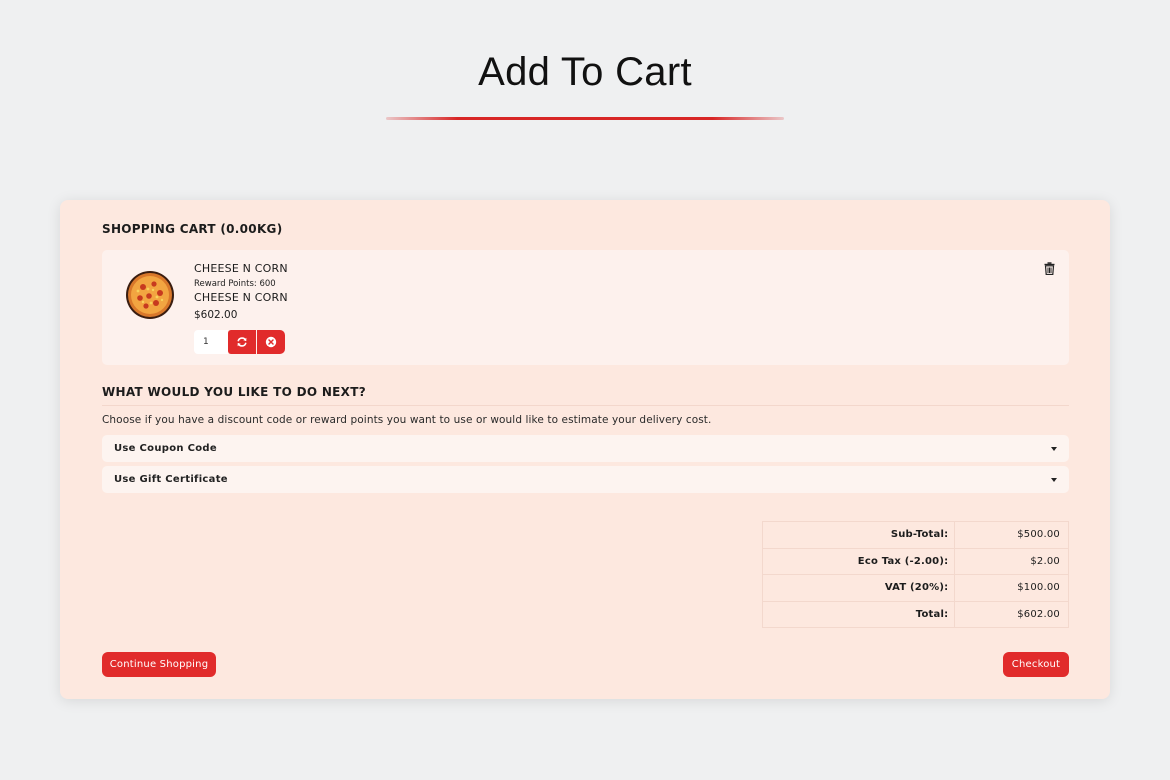 This screenshot has height=780, width=1170. I want to click on cart-heading: SHOPPING CART (0.00KG), so click(192, 229).